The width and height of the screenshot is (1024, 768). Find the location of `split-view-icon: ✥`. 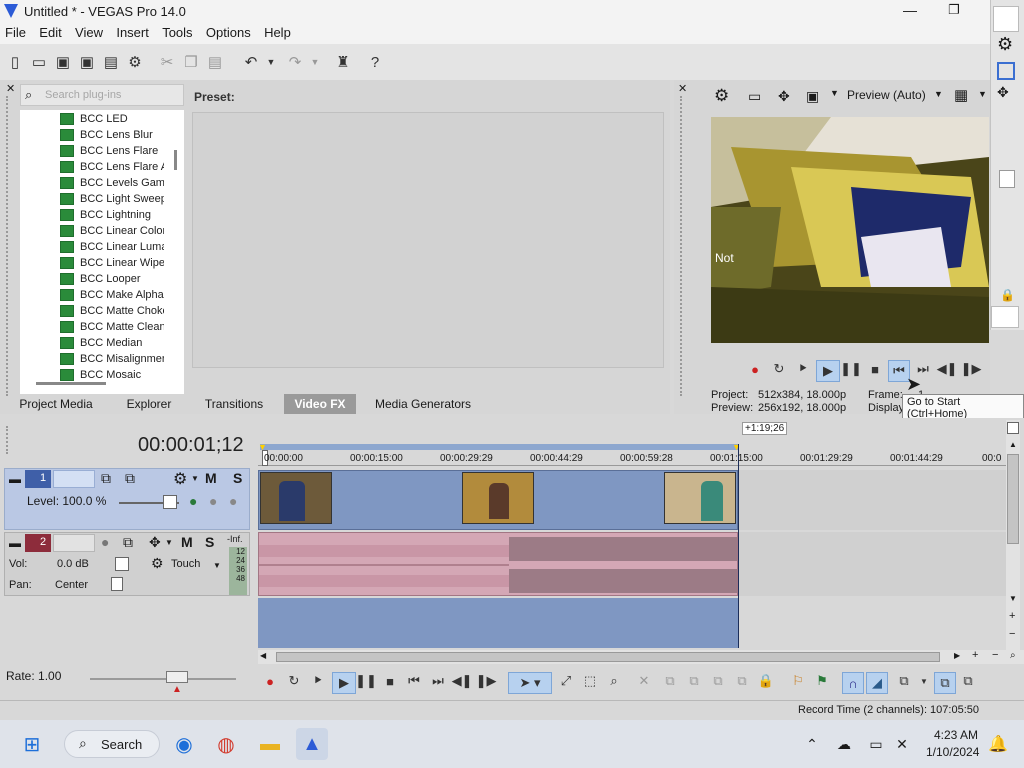

split-view-icon: ✥ is located at coordinates (784, 96).